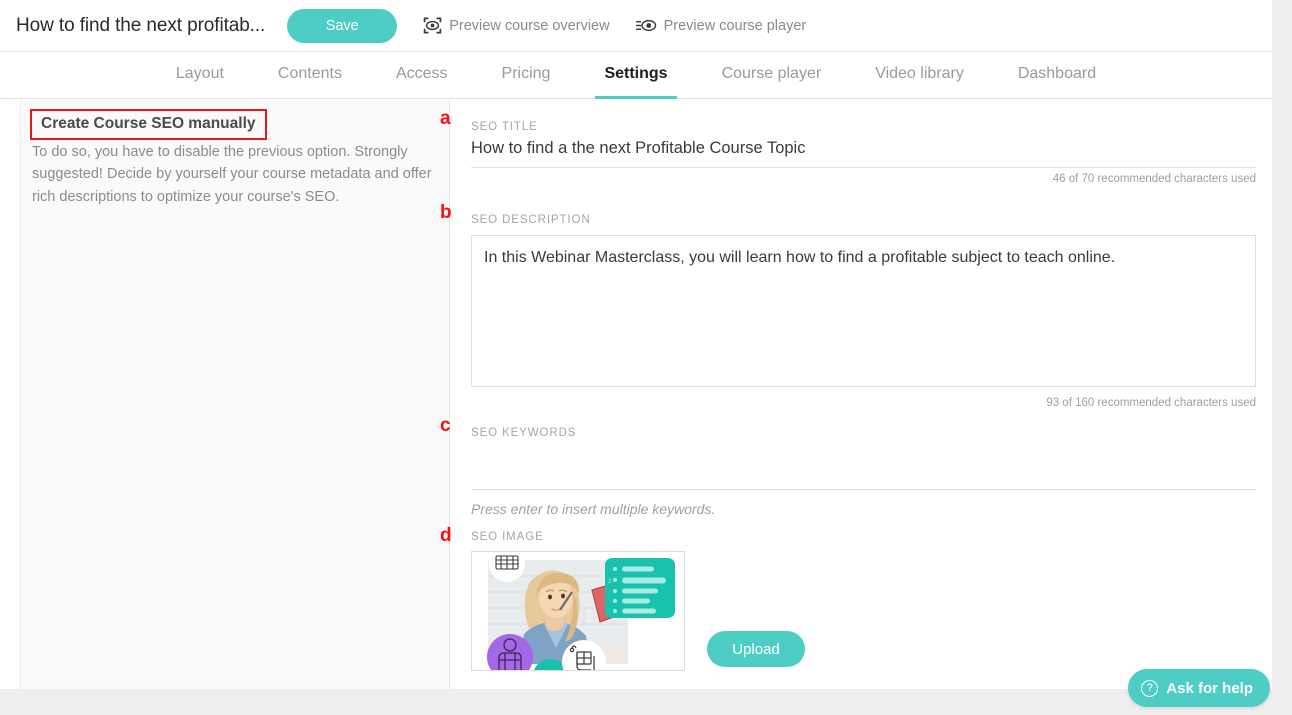 This screenshot has width=1292, height=715. I want to click on tab-dashboard: Dashboard, so click(1057, 75).